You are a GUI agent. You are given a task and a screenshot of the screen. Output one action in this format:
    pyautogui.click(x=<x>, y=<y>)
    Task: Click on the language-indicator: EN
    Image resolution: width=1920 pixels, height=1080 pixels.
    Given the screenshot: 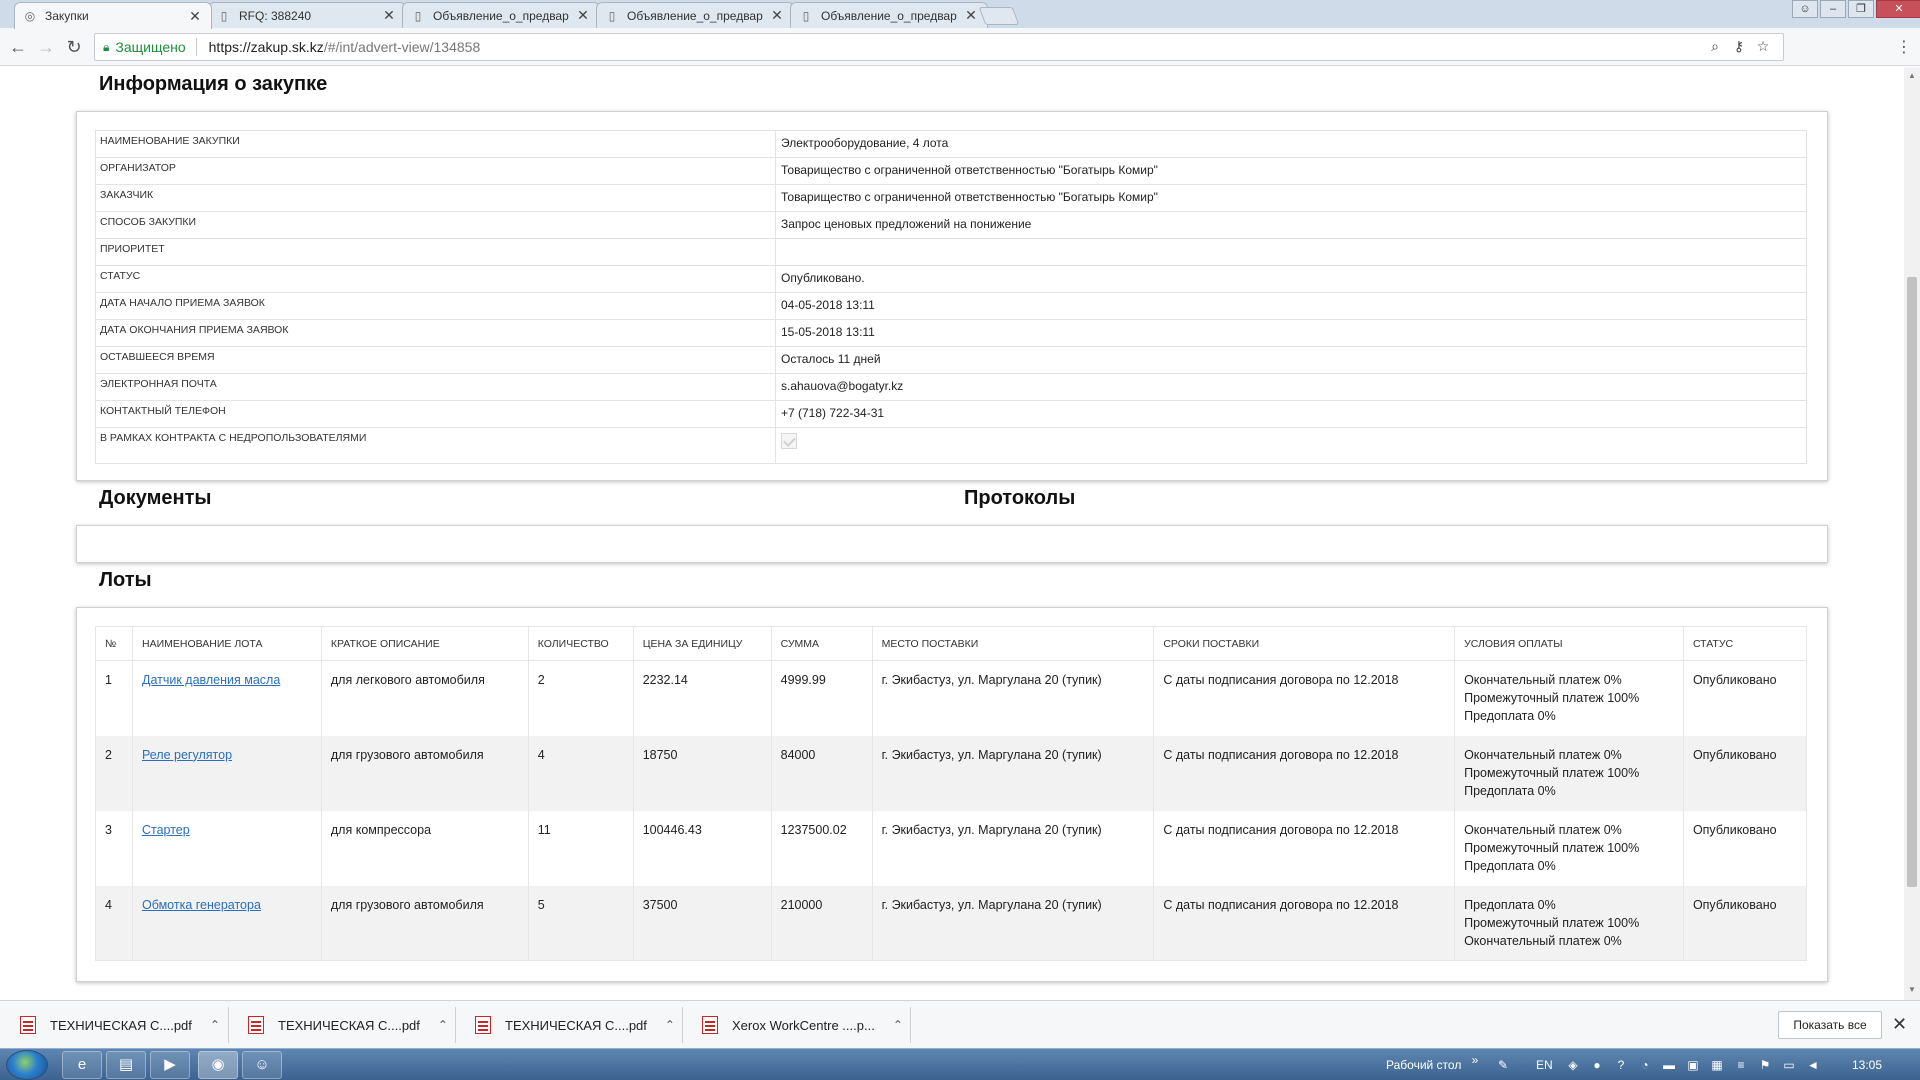 What is the action you would take?
    pyautogui.click(x=1544, y=1065)
    